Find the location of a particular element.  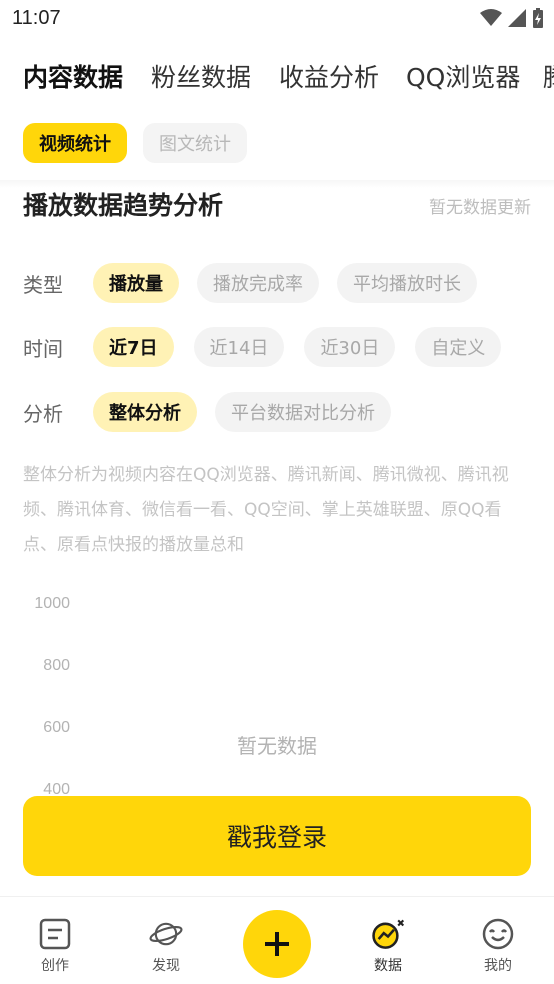

nav-item-data: 数据 is located at coordinates (388, 940).